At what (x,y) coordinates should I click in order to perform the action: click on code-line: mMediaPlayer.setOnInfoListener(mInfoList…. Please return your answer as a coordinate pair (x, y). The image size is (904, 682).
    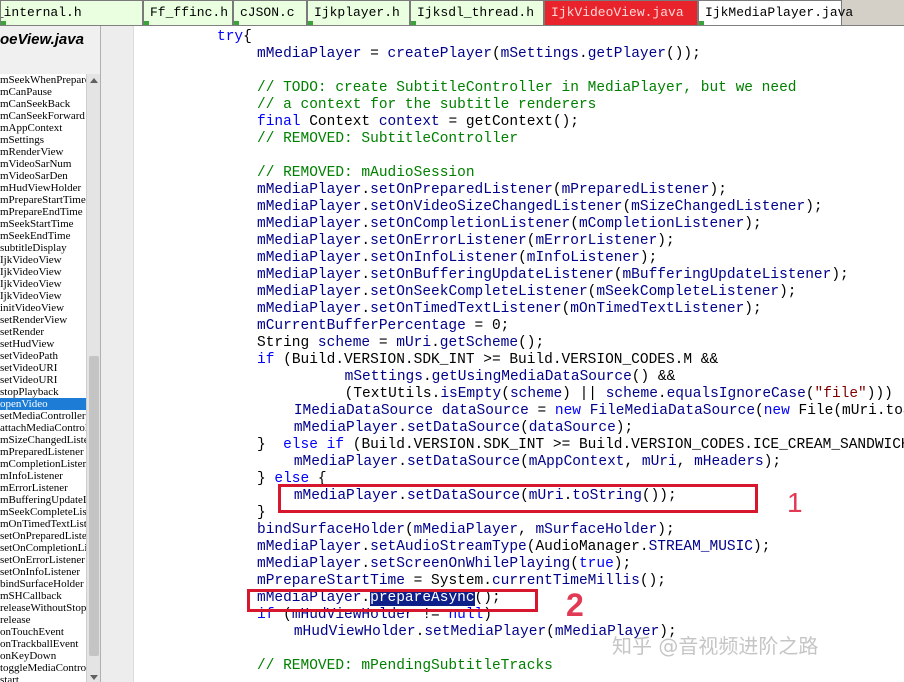
    Looking at the image, I should click on (457, 258).